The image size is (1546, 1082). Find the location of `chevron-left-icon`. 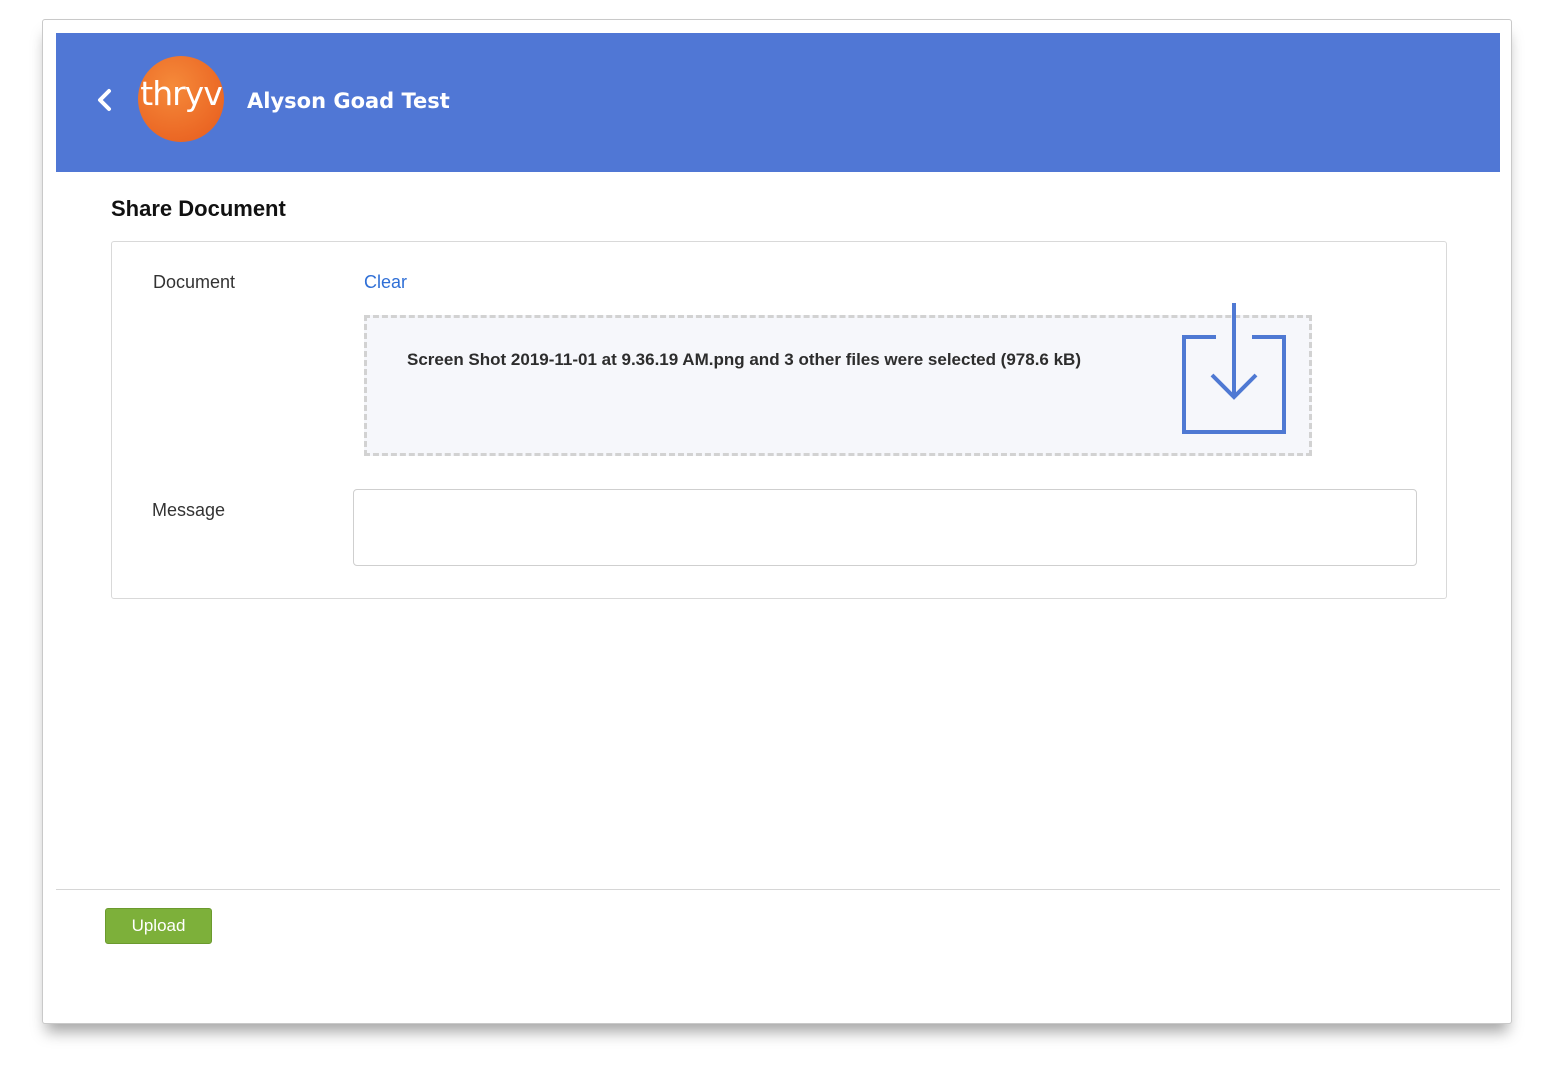

chevron-left-icon is located at coordinates (104, 100).